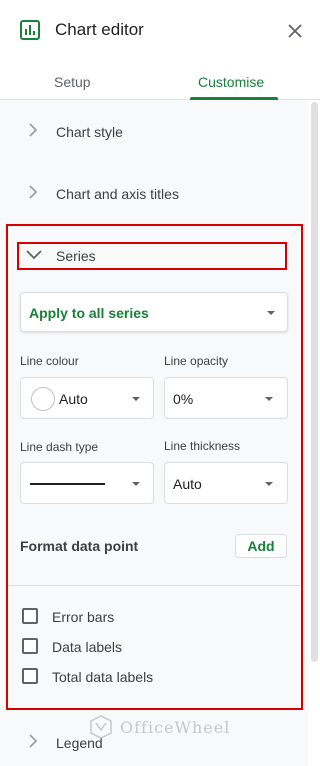  Describe the element at coordinates (153, 256) in the screenshot. I see `section-series: Series` at that location.